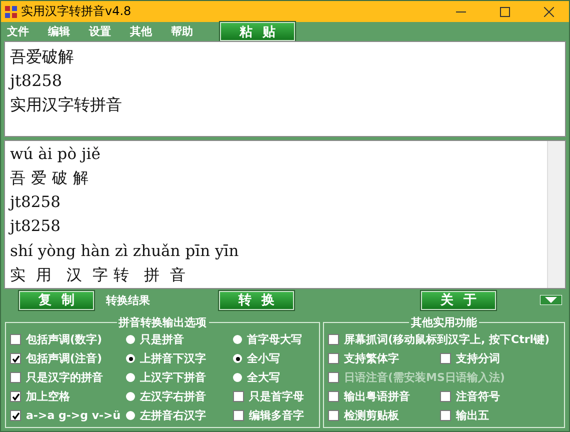  I want to click on option-label: 输出粤语拼音, so click(377, 396).